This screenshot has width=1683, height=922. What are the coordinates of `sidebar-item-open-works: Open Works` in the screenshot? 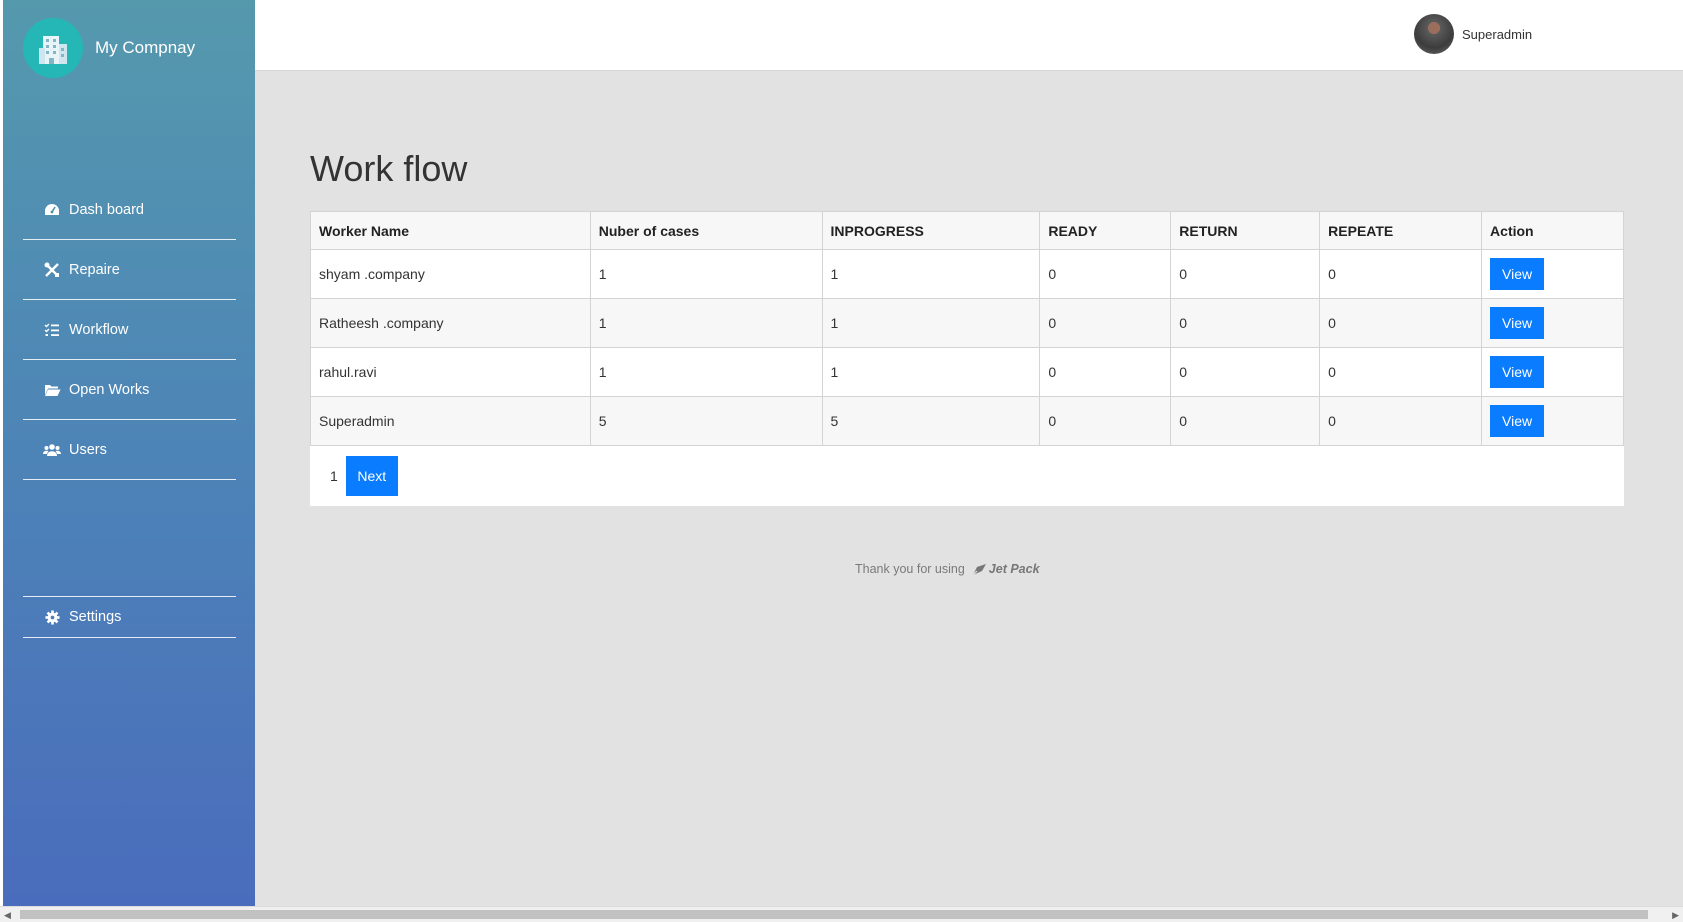 It's located at (129, 390).